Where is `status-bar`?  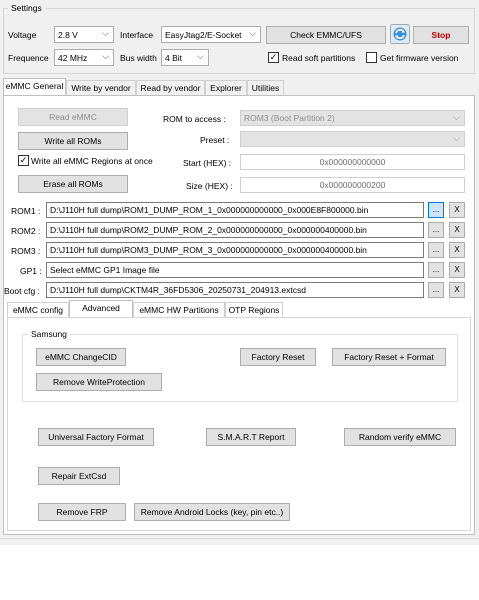
status-bar is located at coordinates (239, 541).